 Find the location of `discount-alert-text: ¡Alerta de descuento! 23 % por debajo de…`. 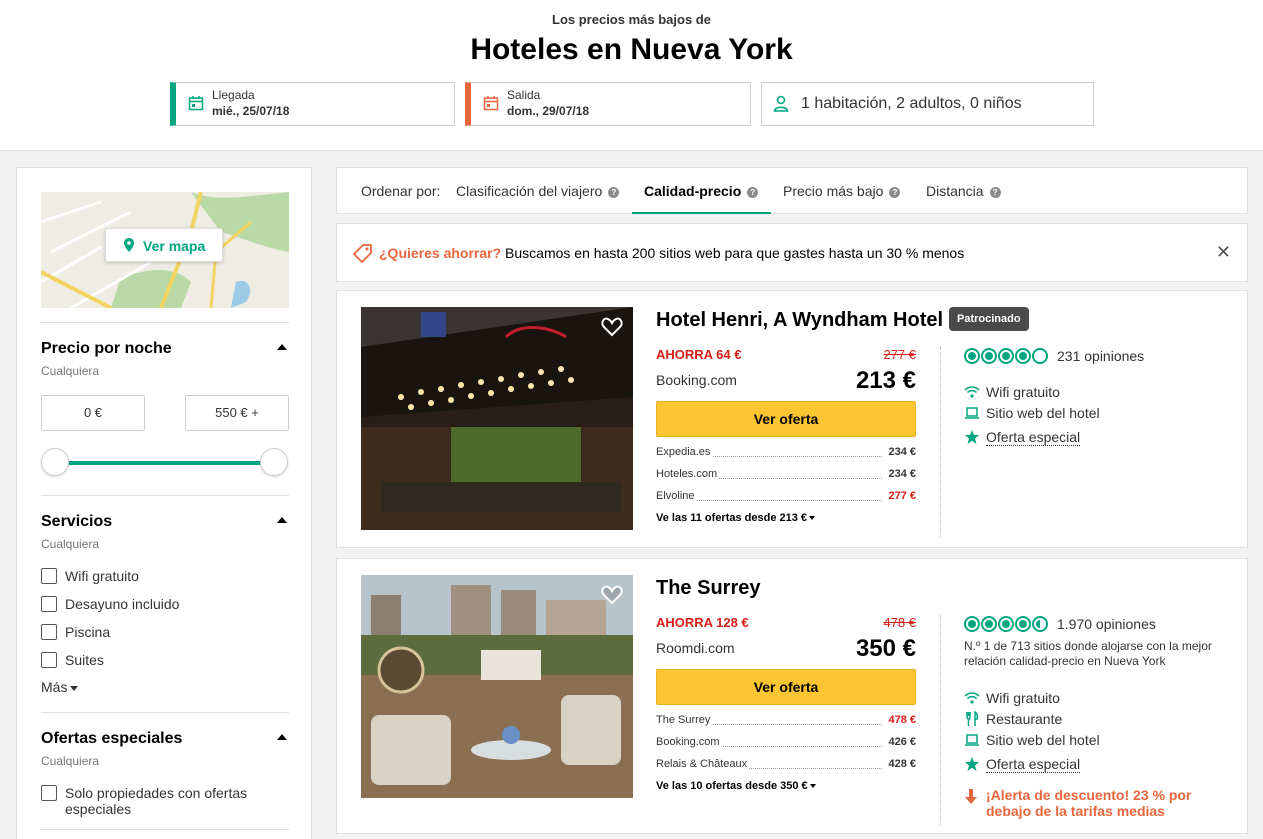

discount-alert-text: ¡Alerta de descuento! 23 % por debajo de… is located at coordinates (1089, 803).